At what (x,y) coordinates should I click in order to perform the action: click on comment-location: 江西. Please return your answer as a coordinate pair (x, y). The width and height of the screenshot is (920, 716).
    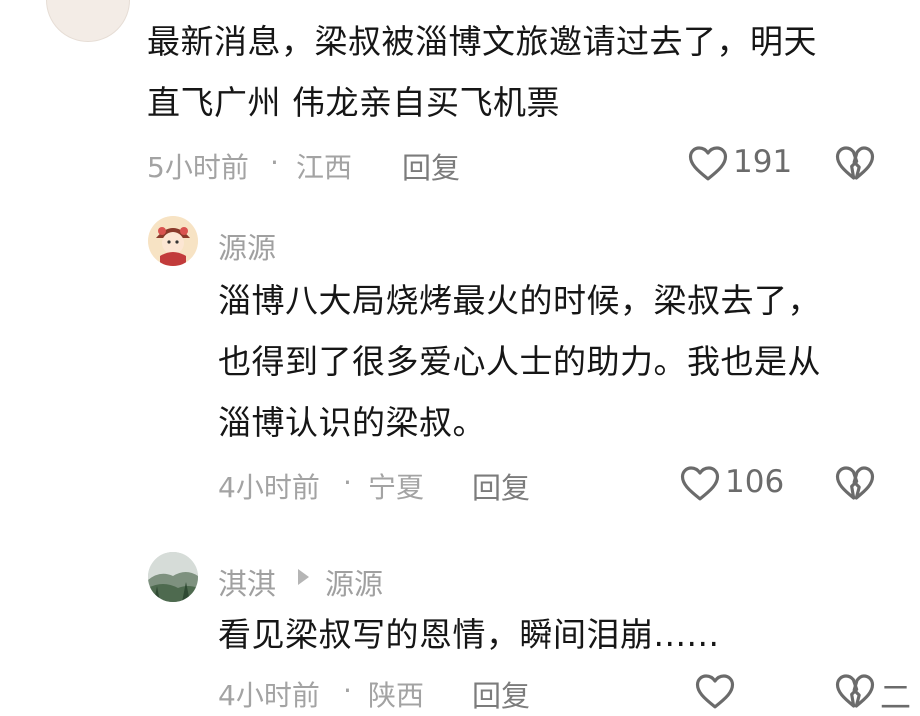
    Looking at the image, I should click on (324, 167).